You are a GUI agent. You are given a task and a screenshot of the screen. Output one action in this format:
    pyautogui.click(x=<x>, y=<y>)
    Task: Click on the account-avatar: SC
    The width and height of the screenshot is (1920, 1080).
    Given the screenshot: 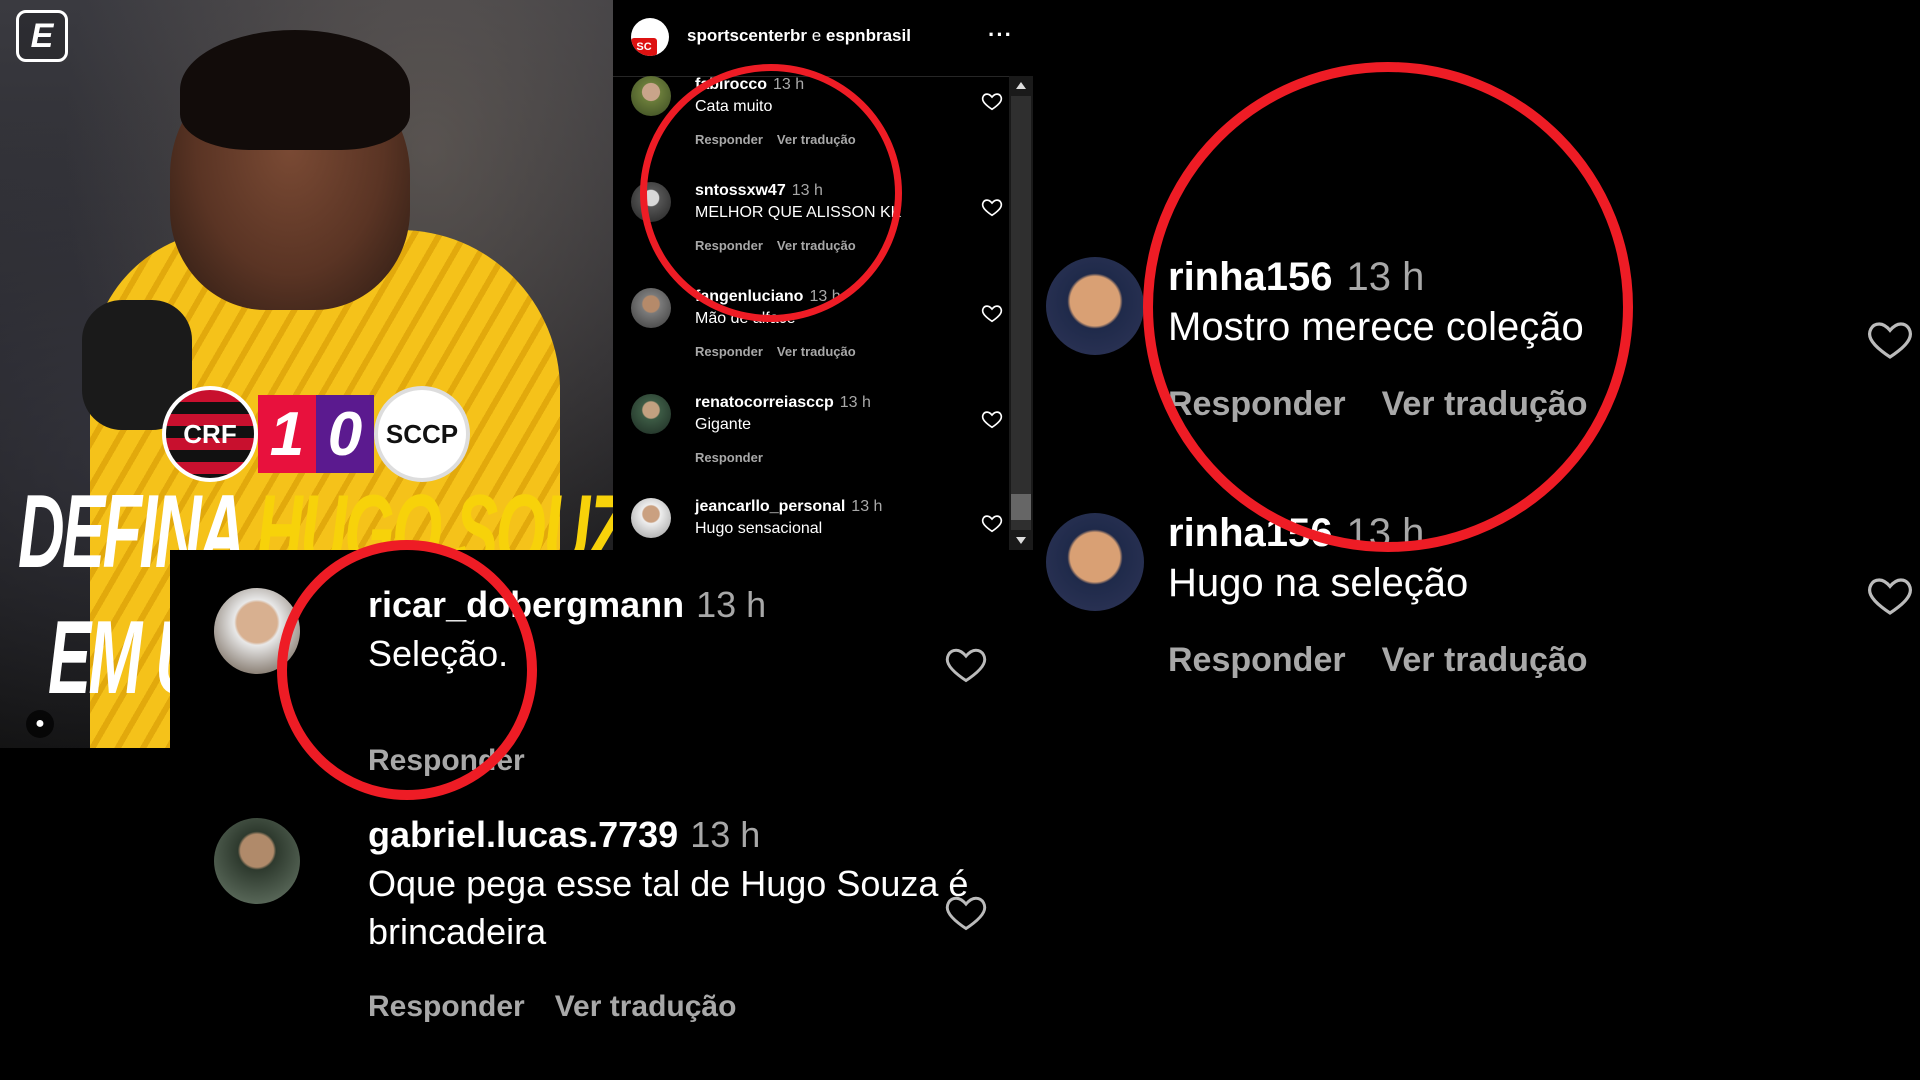 What is the action you would take?
    pyautogui.click(x=650, y=37)
    